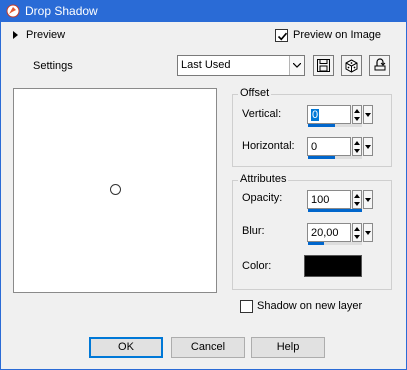 The image size is (407, 370). What do you see at coordinates (335, 243) in the screenshot?
I see `blur-slider` at bounding box center [335, 243].